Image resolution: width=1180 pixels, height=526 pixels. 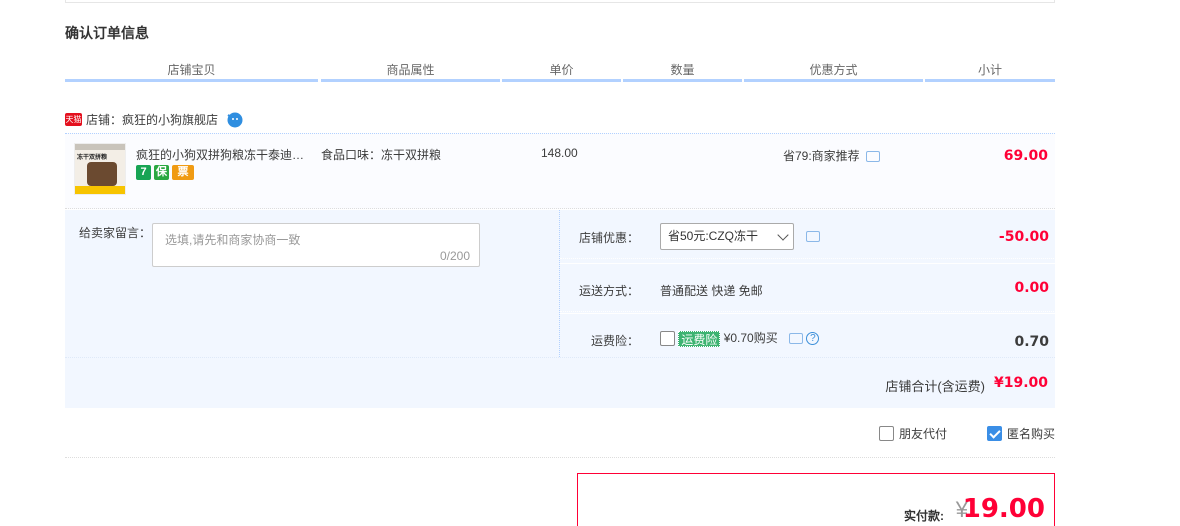 I want to click on invoice-icon: 票, so click(x=183, y=172).